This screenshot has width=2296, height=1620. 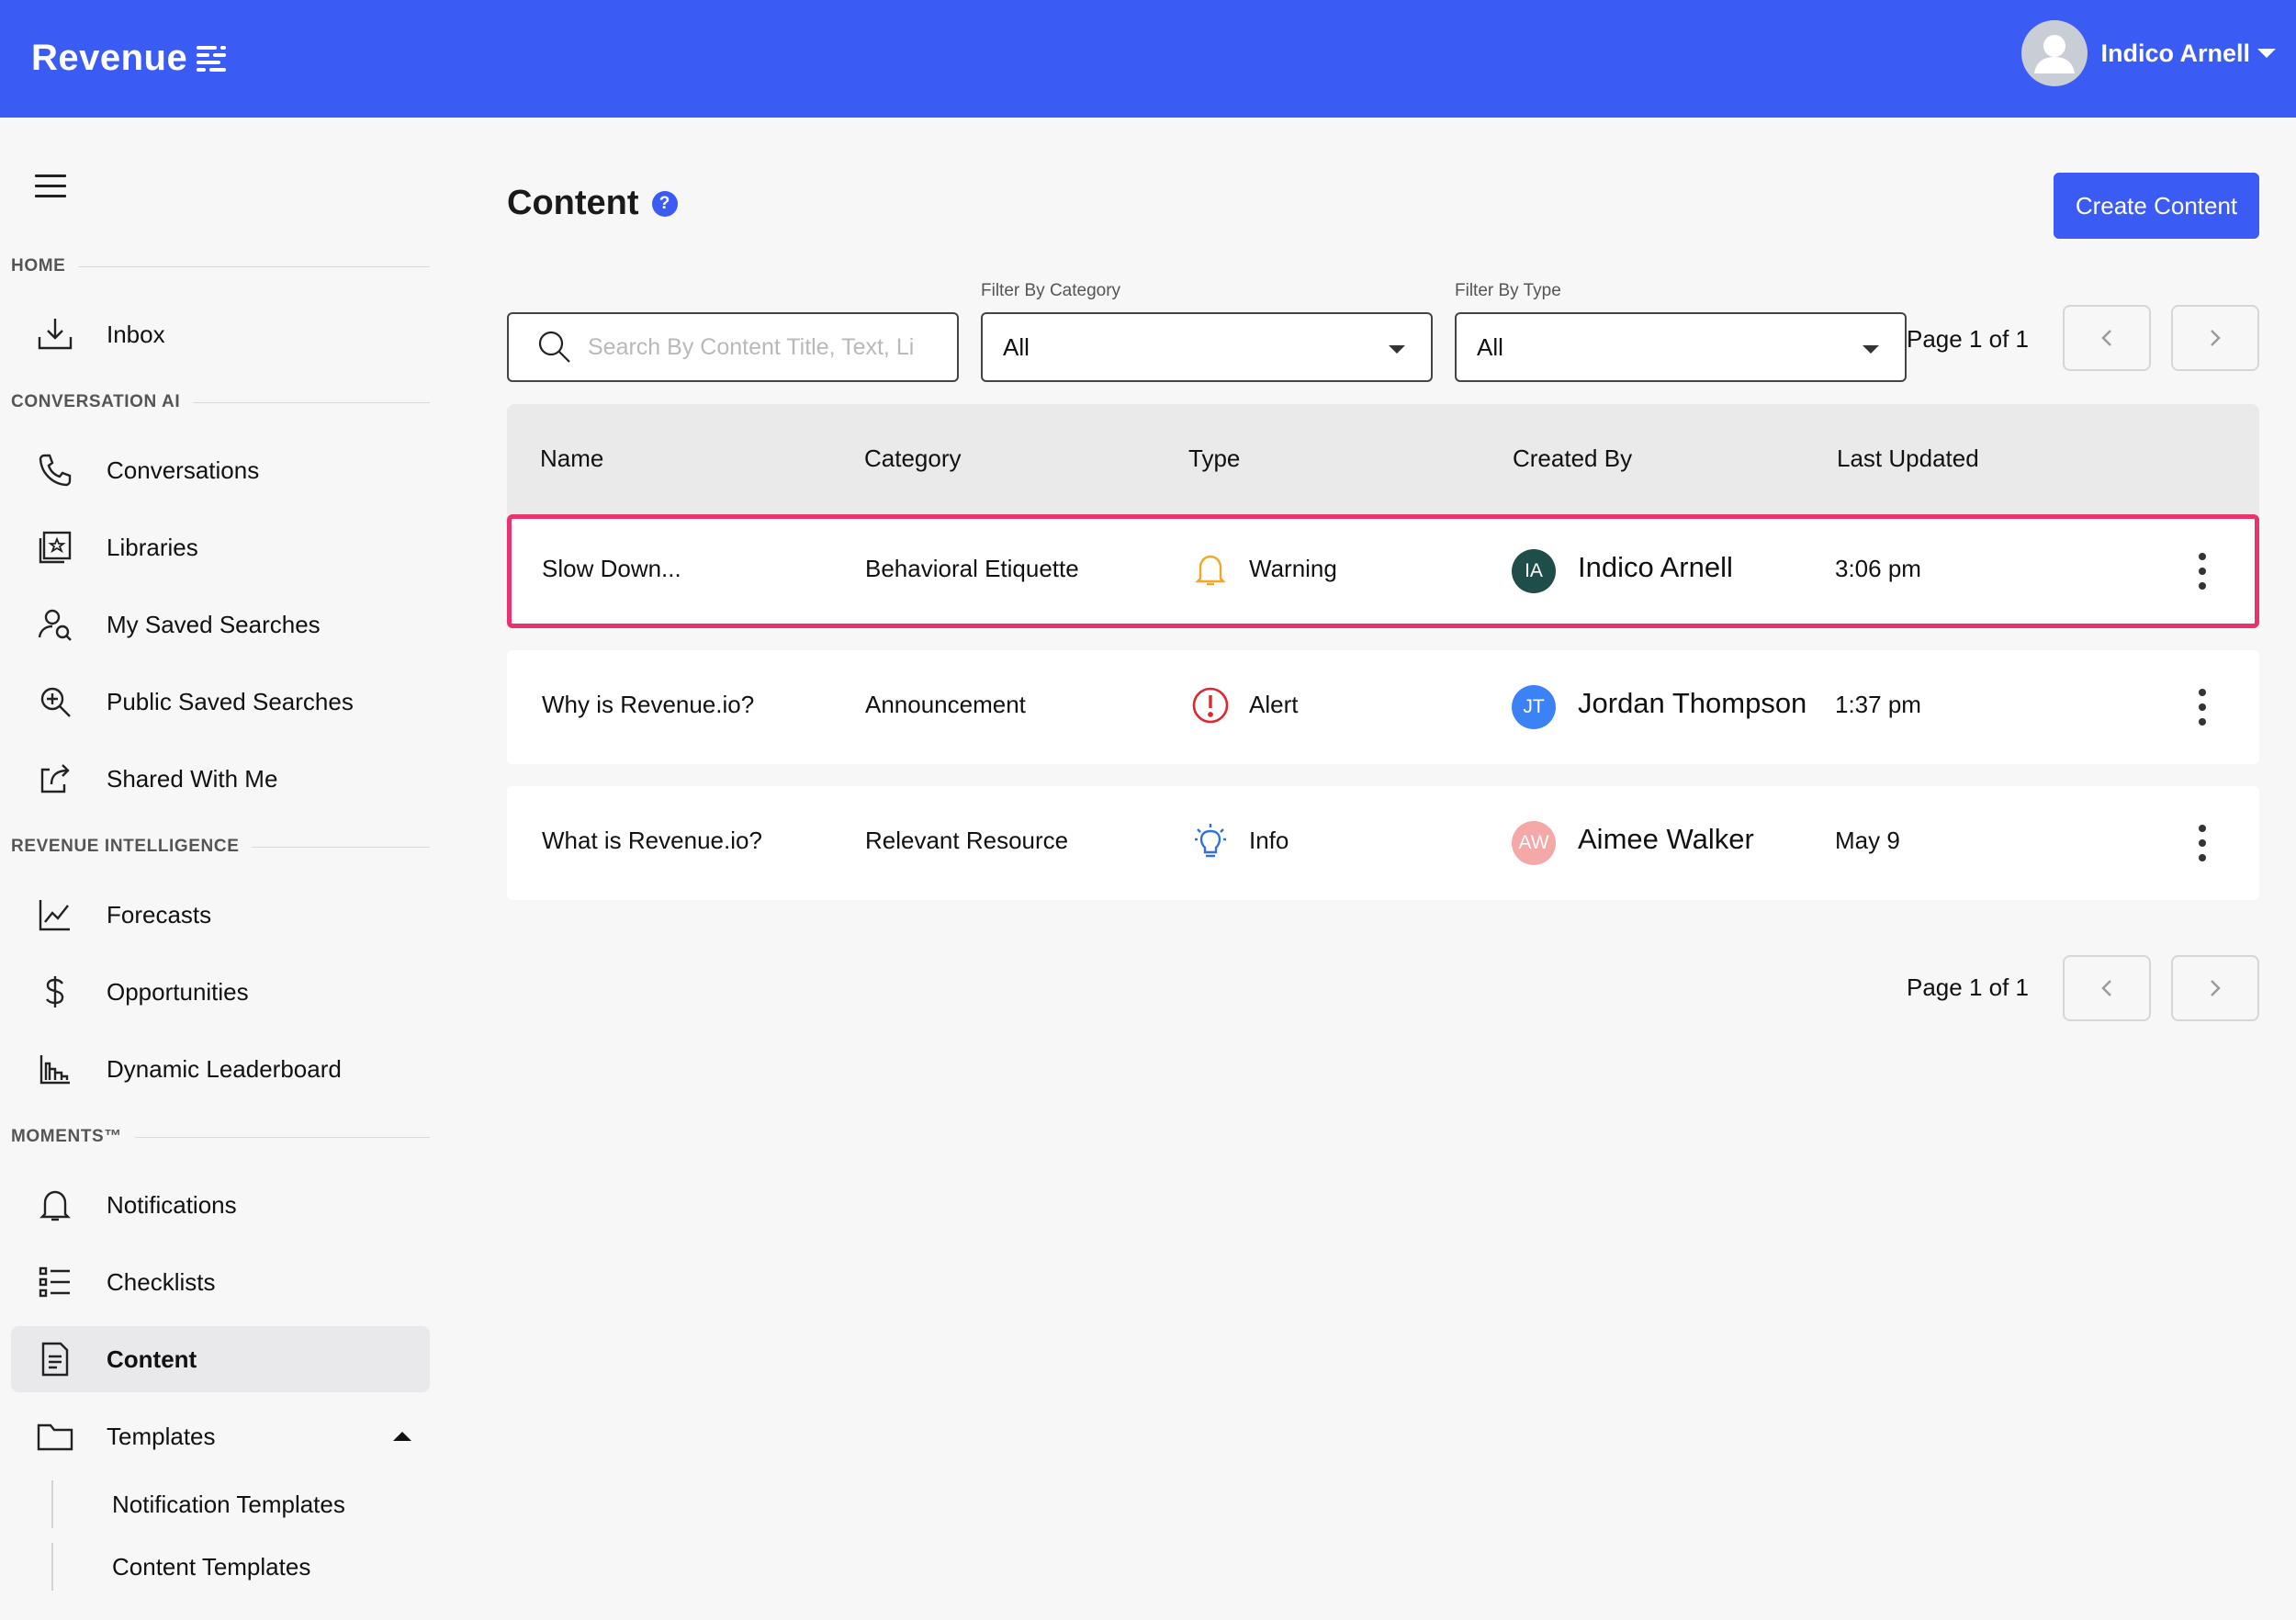 What do you see at coordinates (55, 624) in the screenshot?
I see `user-search-icon` at bounding box center [55, 624].